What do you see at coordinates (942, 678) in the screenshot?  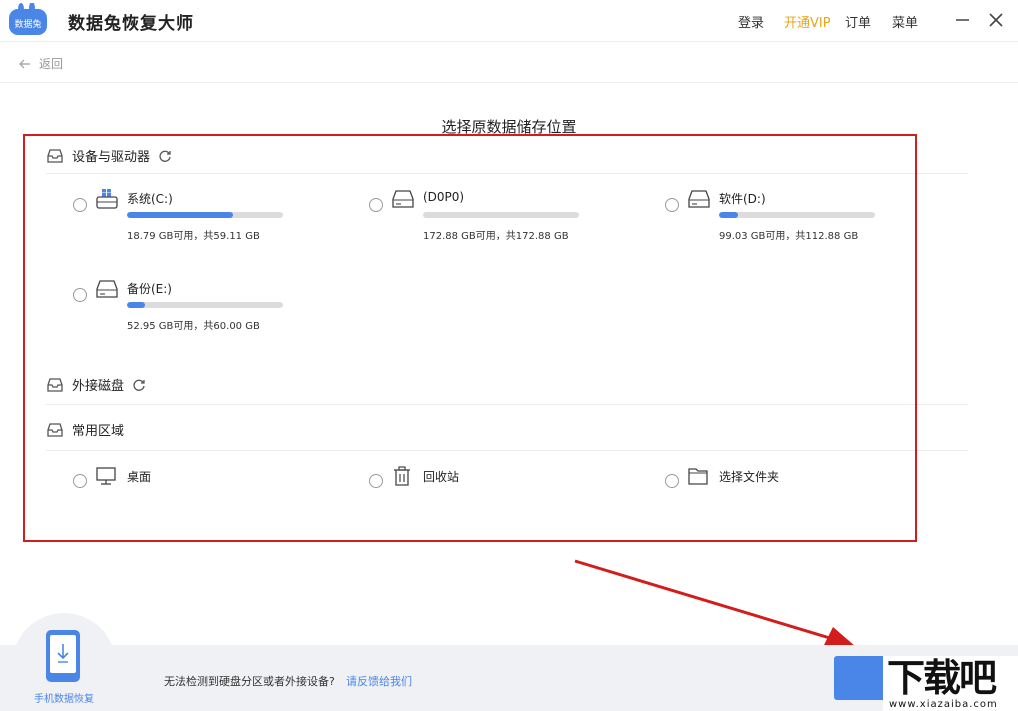 I see `watermark-title: 下载吧` at bounding box center [942, 678].